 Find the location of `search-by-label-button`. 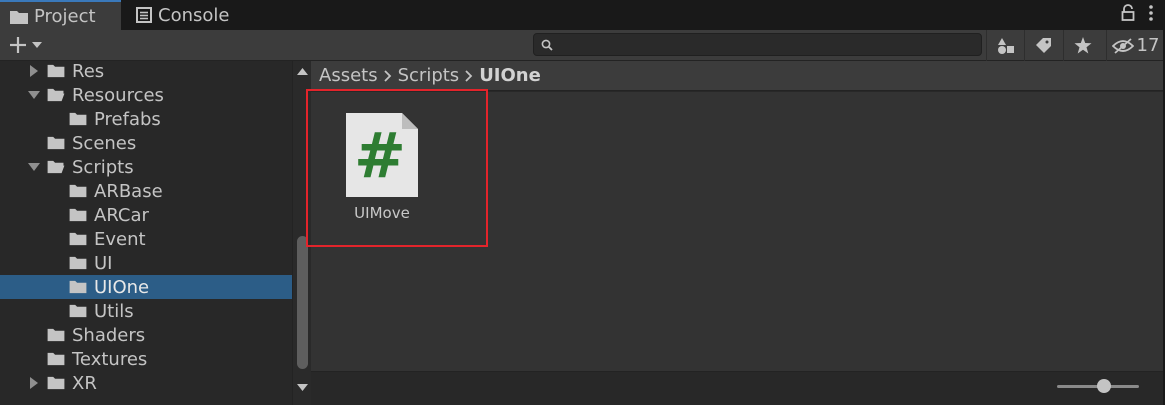

search-by-label-button is located at coordinates (1043, 45).